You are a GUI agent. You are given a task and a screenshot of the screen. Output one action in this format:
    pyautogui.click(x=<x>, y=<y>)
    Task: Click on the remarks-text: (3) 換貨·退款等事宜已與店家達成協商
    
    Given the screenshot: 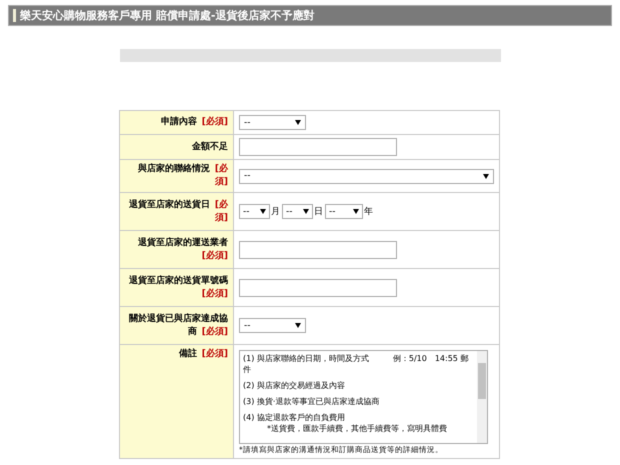 What is the action you would take?
    pyautogui.click(x=311, y=401)
    